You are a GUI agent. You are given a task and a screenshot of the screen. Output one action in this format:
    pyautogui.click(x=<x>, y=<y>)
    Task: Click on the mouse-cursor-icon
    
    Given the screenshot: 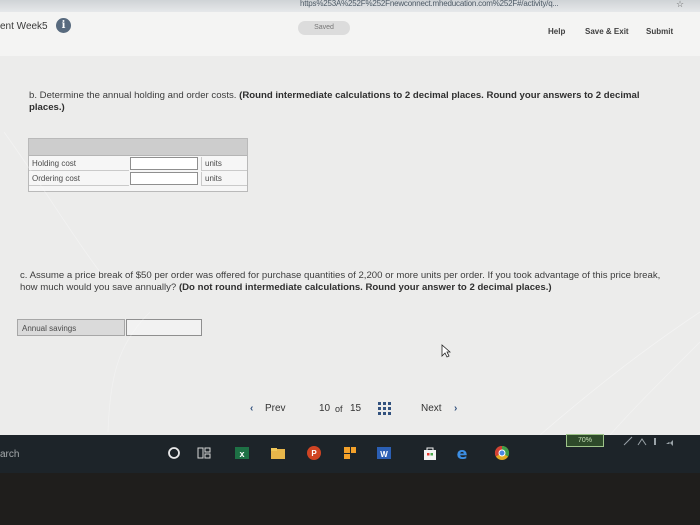 What is the action you would take?
    pyautogui.click(x=446, y=351)
    